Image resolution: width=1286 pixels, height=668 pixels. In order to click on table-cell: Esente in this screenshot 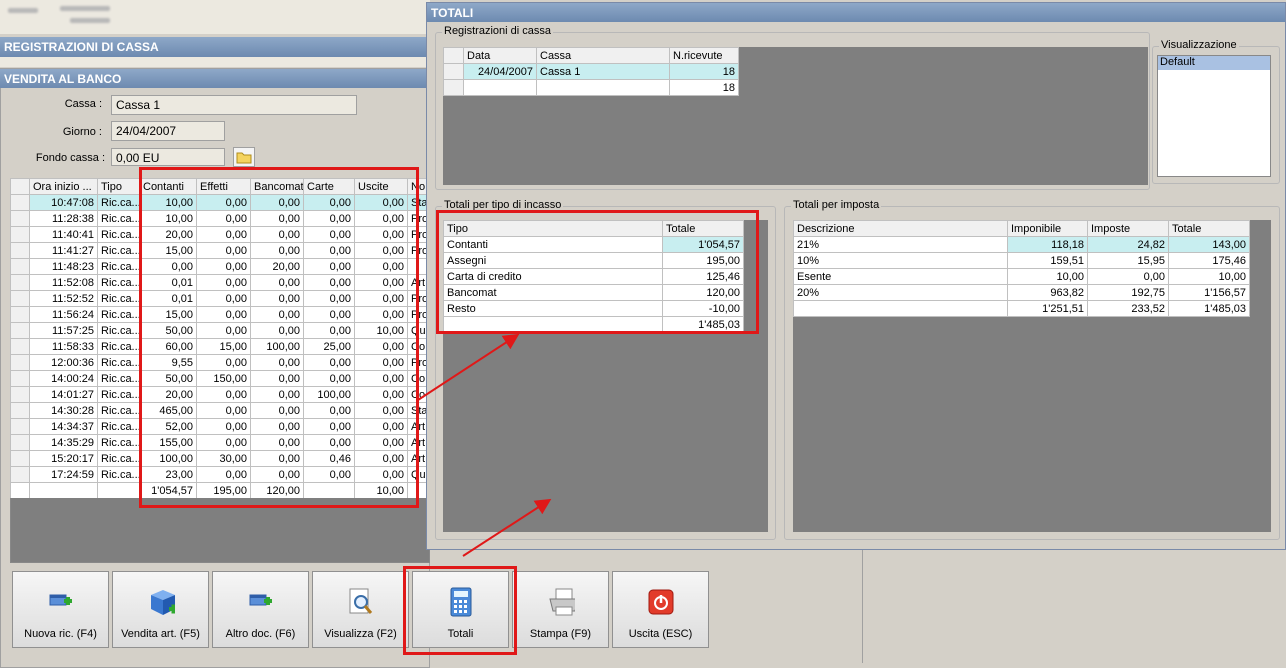, I will do `click(900, 276)`.